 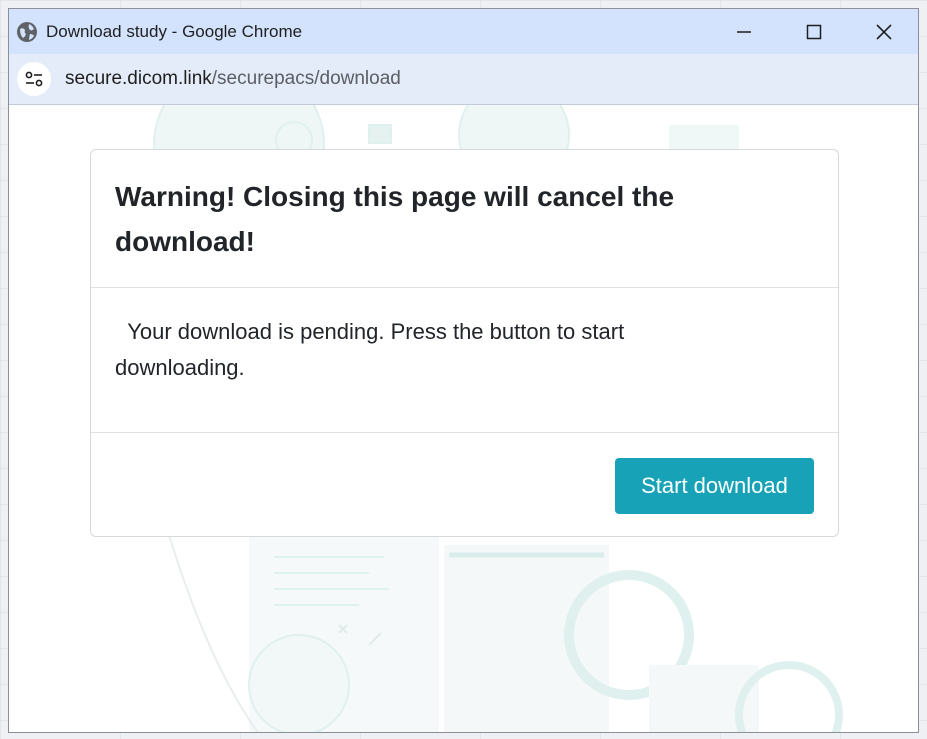 I want to click on maximize-icon, so click(x=814, y=32).